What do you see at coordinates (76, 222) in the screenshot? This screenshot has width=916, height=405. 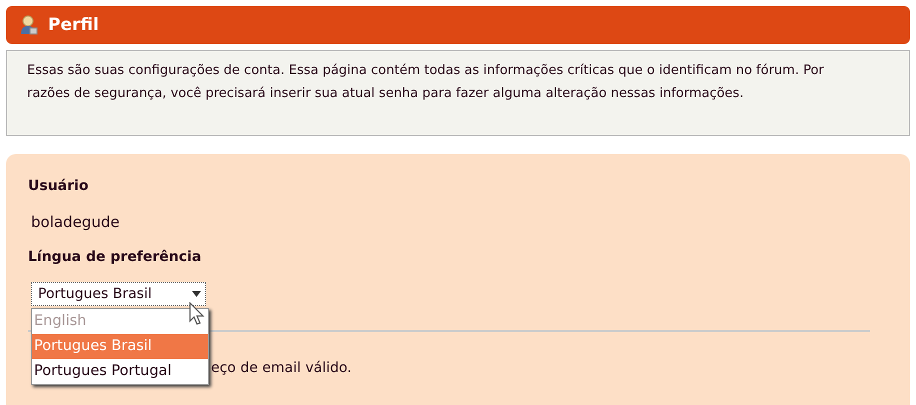 I see `username-value: boladegude` at bounding box center [76, 222].